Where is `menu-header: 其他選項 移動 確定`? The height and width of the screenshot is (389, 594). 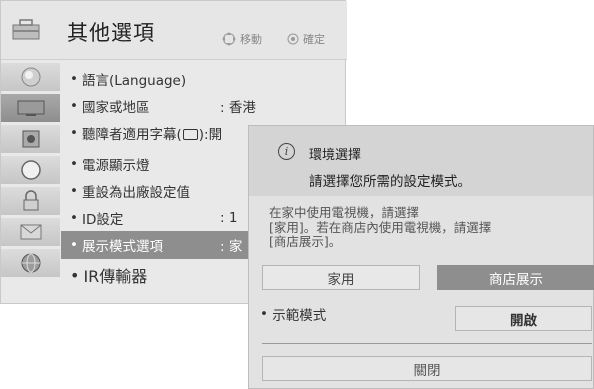 menu-header: 其他選項 移動 確定 is located at coordinates (174, 30).